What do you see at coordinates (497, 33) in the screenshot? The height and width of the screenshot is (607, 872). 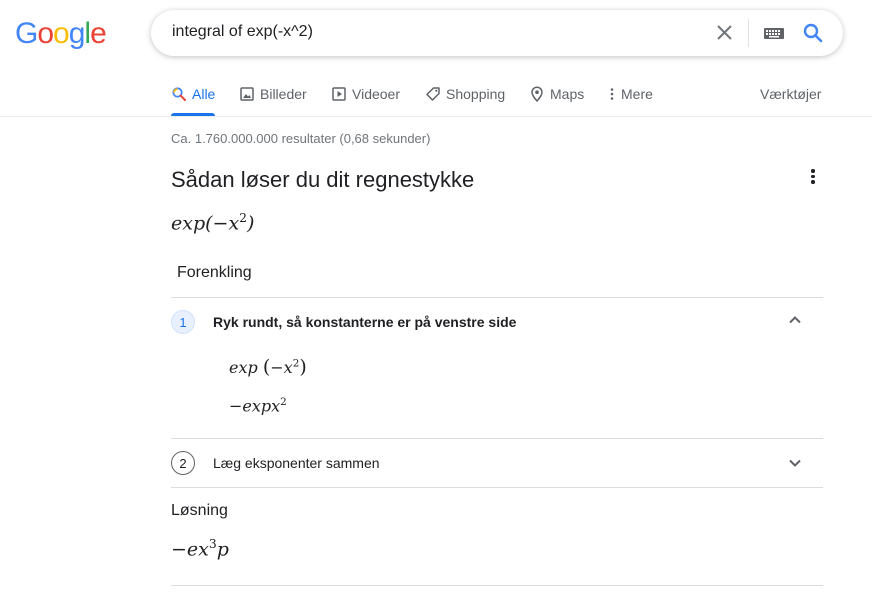 I see `search-box: integral of exp(-x^2)` at bounding box center [497, 33].